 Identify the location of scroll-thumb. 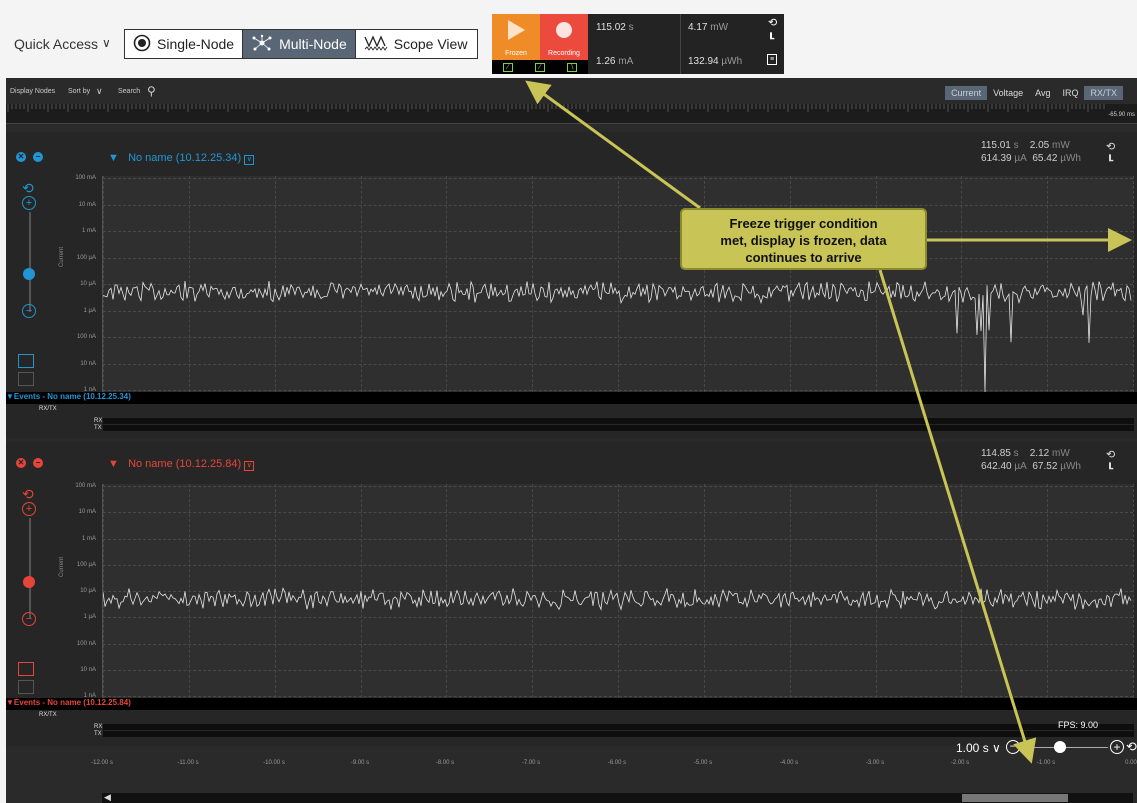
(1015, 798).